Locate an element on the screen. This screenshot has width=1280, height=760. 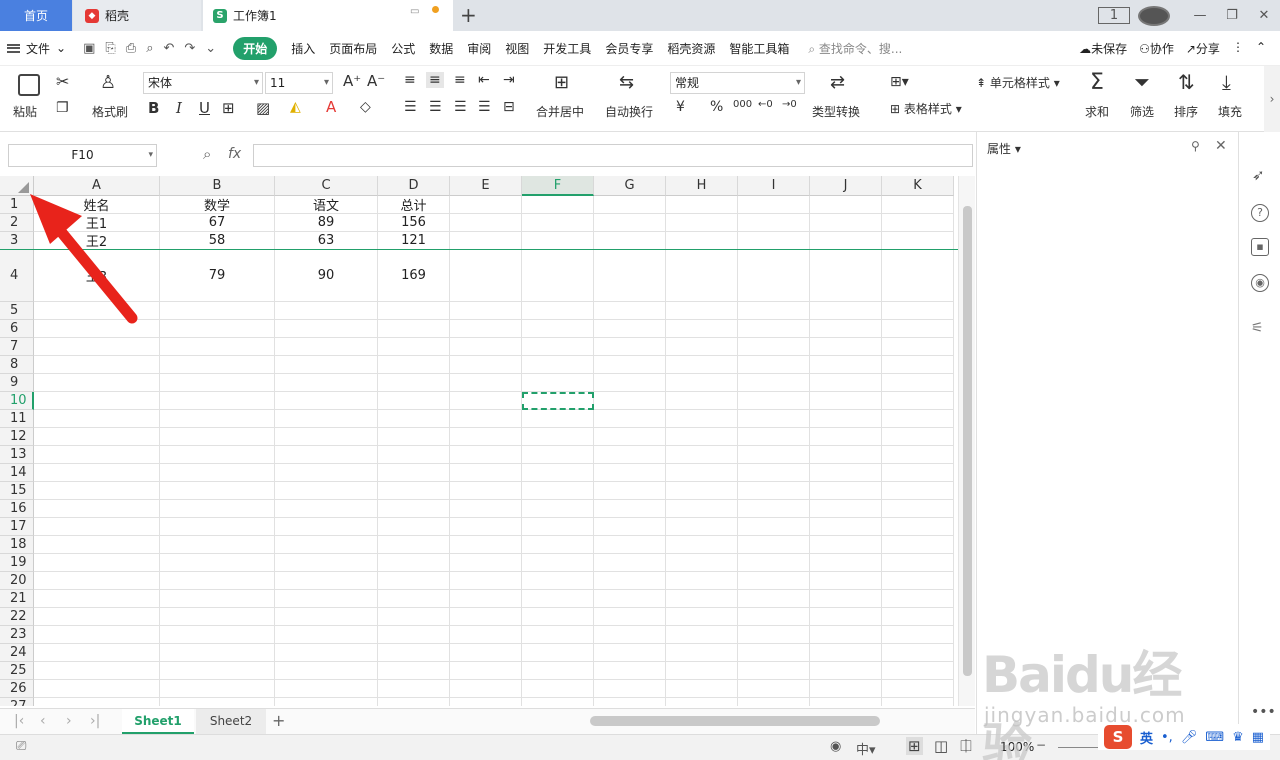
menu-item-review: 审阅 is located at coordinates (479, 48).